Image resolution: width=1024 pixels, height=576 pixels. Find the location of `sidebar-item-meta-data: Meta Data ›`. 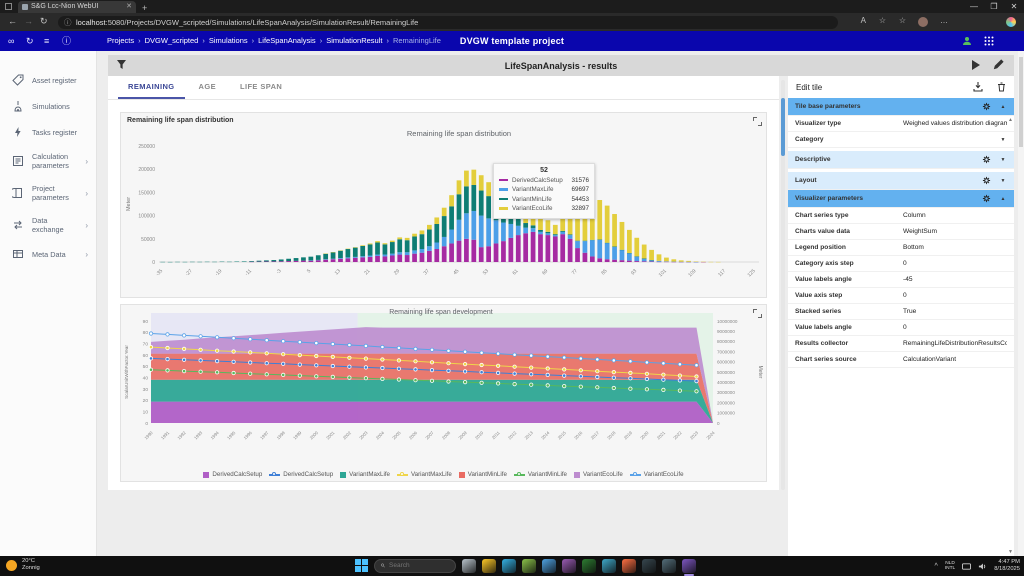

sidebar-item-meta-data: Meta Data › is located at coordinates (48, 254).